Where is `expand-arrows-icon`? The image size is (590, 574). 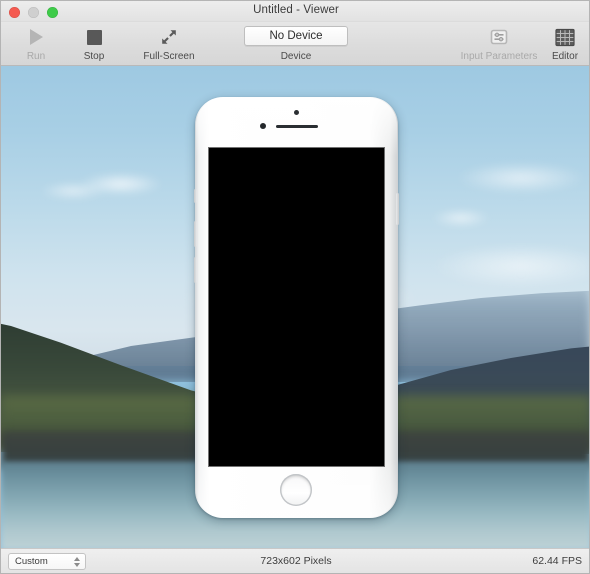
expand-arrows-icon is located at coordinates (169, 37).